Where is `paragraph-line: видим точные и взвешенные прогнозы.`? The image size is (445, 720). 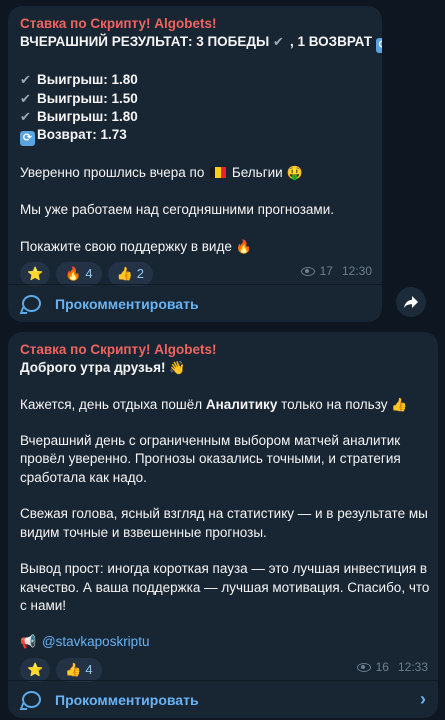
paragraph-line: видим точные и взвешенные прогнозы. is located at coordinates (143, 532).